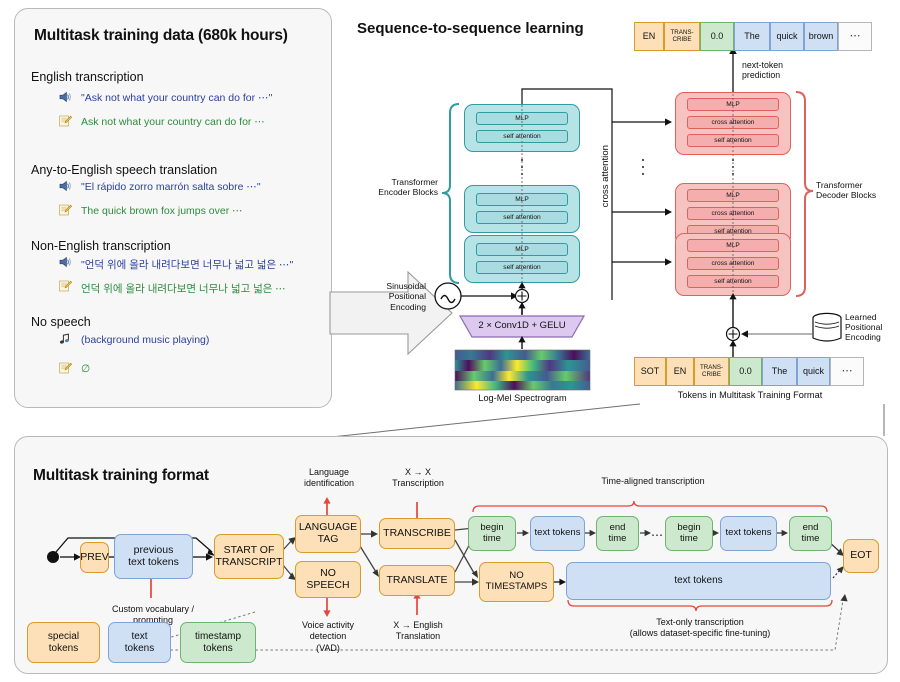 The image size is (900, 682). I want to click on xtox-line2: Transcription, so click(418, 483).